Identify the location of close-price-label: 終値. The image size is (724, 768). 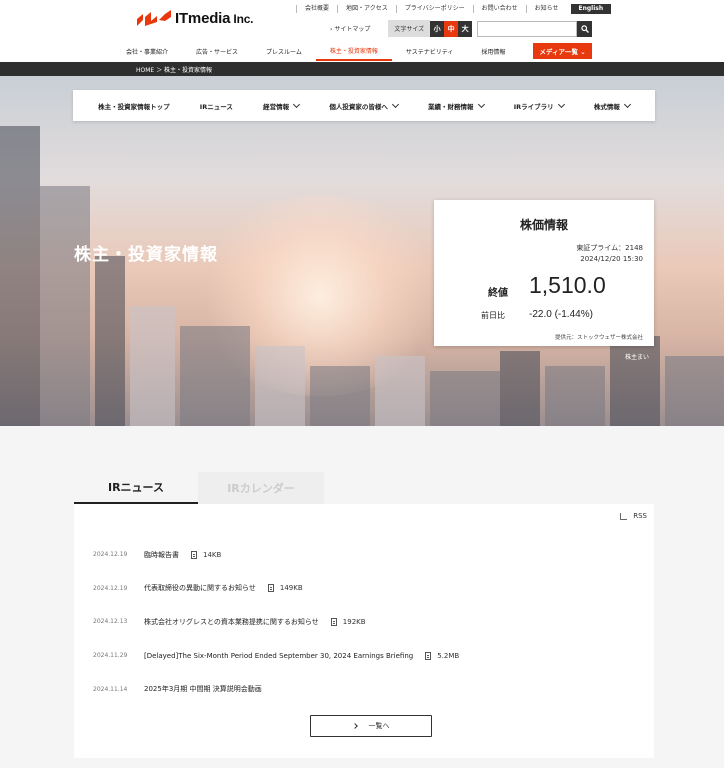
(498, 293).